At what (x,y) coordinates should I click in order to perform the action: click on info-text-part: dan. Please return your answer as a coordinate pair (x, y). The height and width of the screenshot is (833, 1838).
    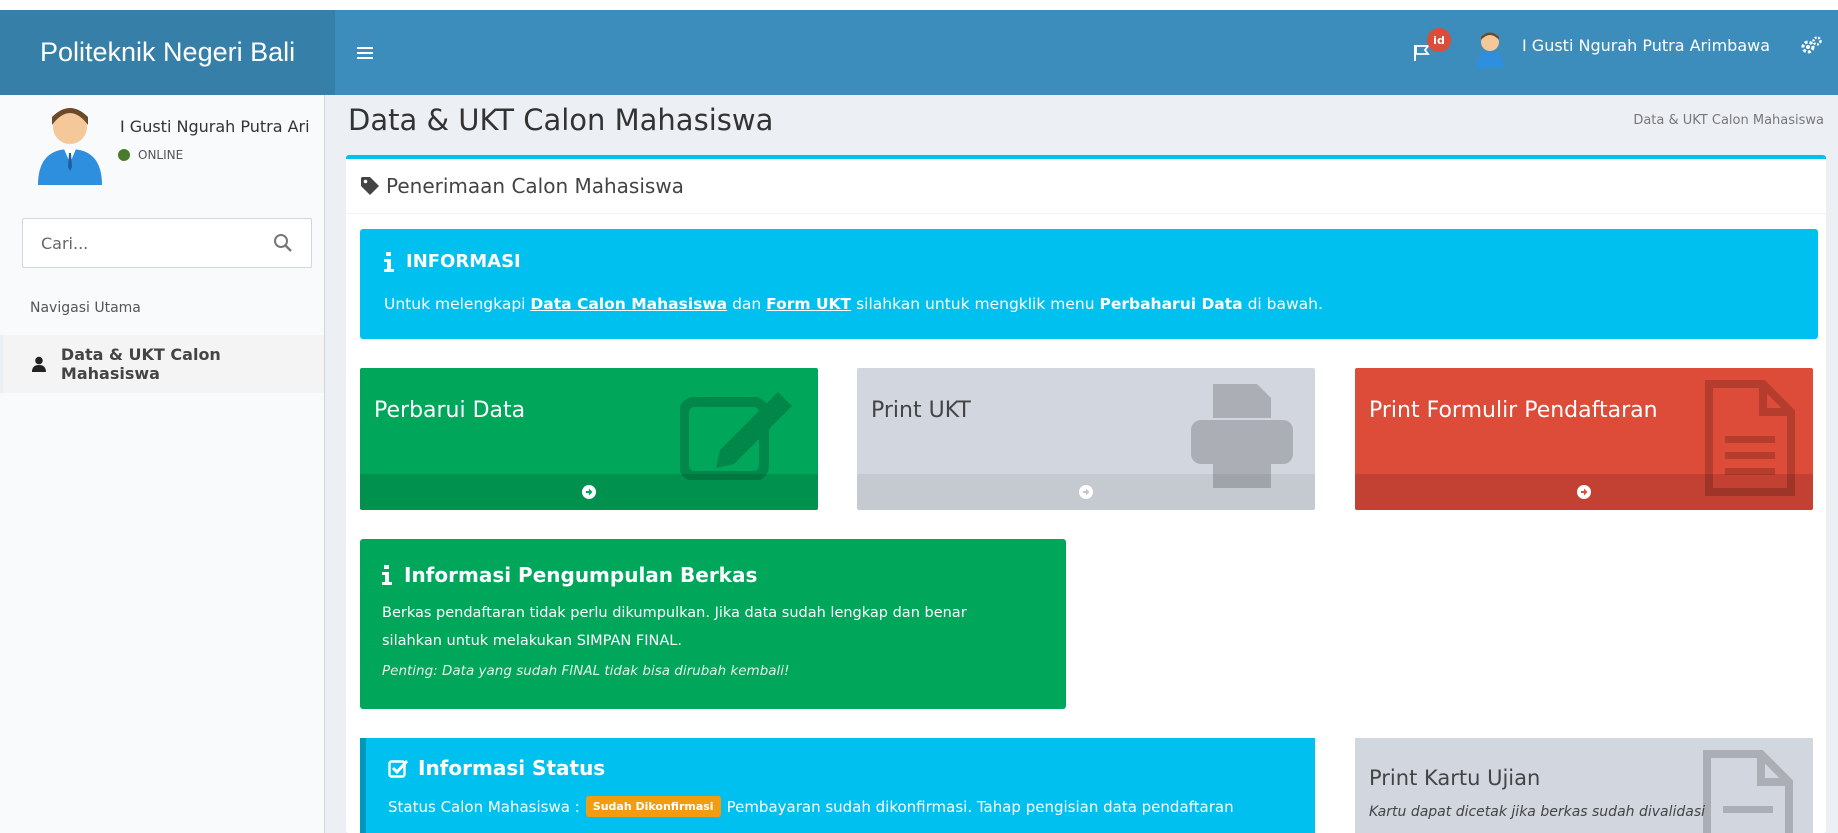
    Looking at the image, I should click on (747, 304).